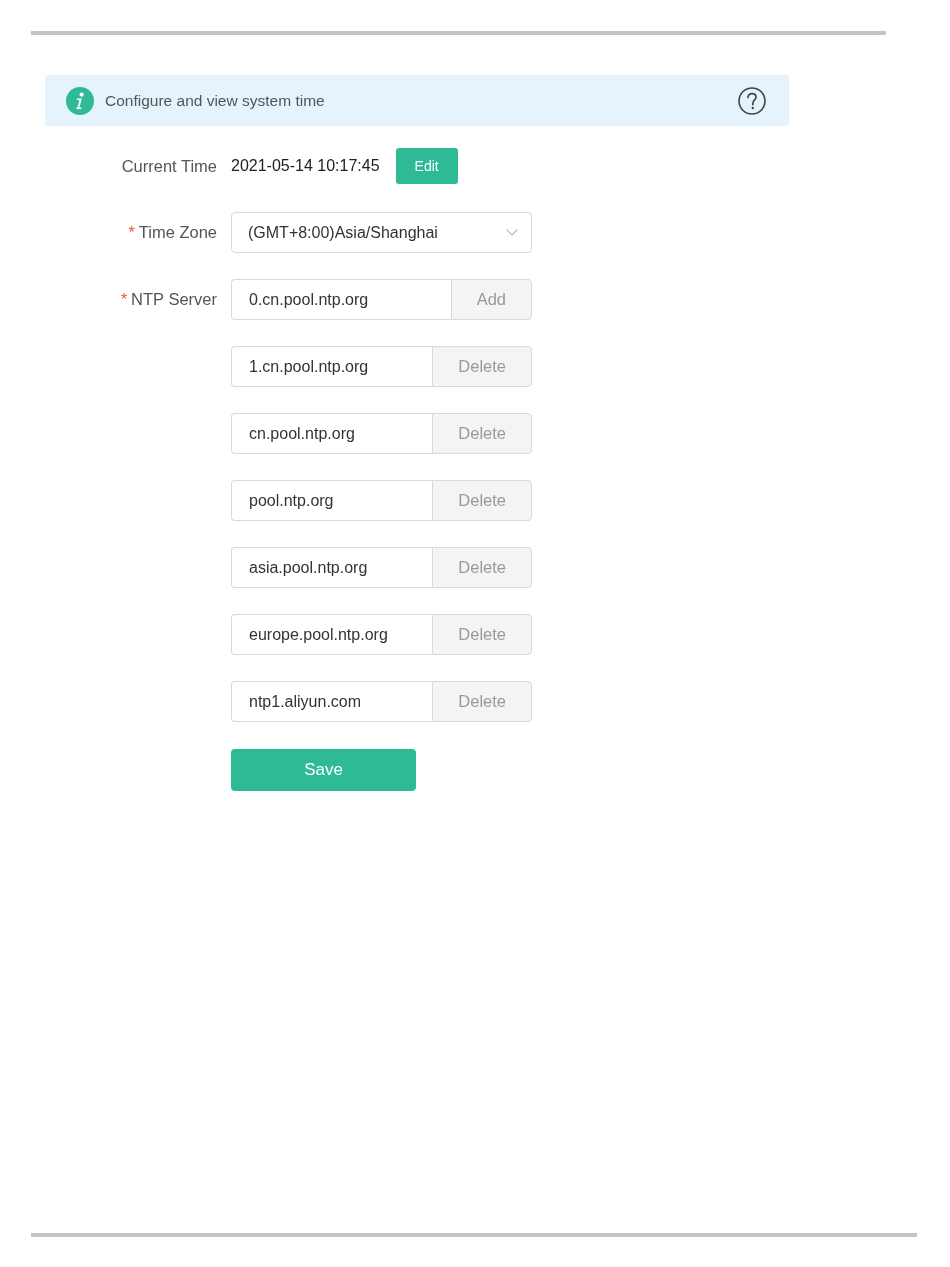 The height and width of the screenshot is (1267, 950). What do you see at coordinates (752, 100) in the screenshot?
I see `help-icon` at bounding box center [752, 100].